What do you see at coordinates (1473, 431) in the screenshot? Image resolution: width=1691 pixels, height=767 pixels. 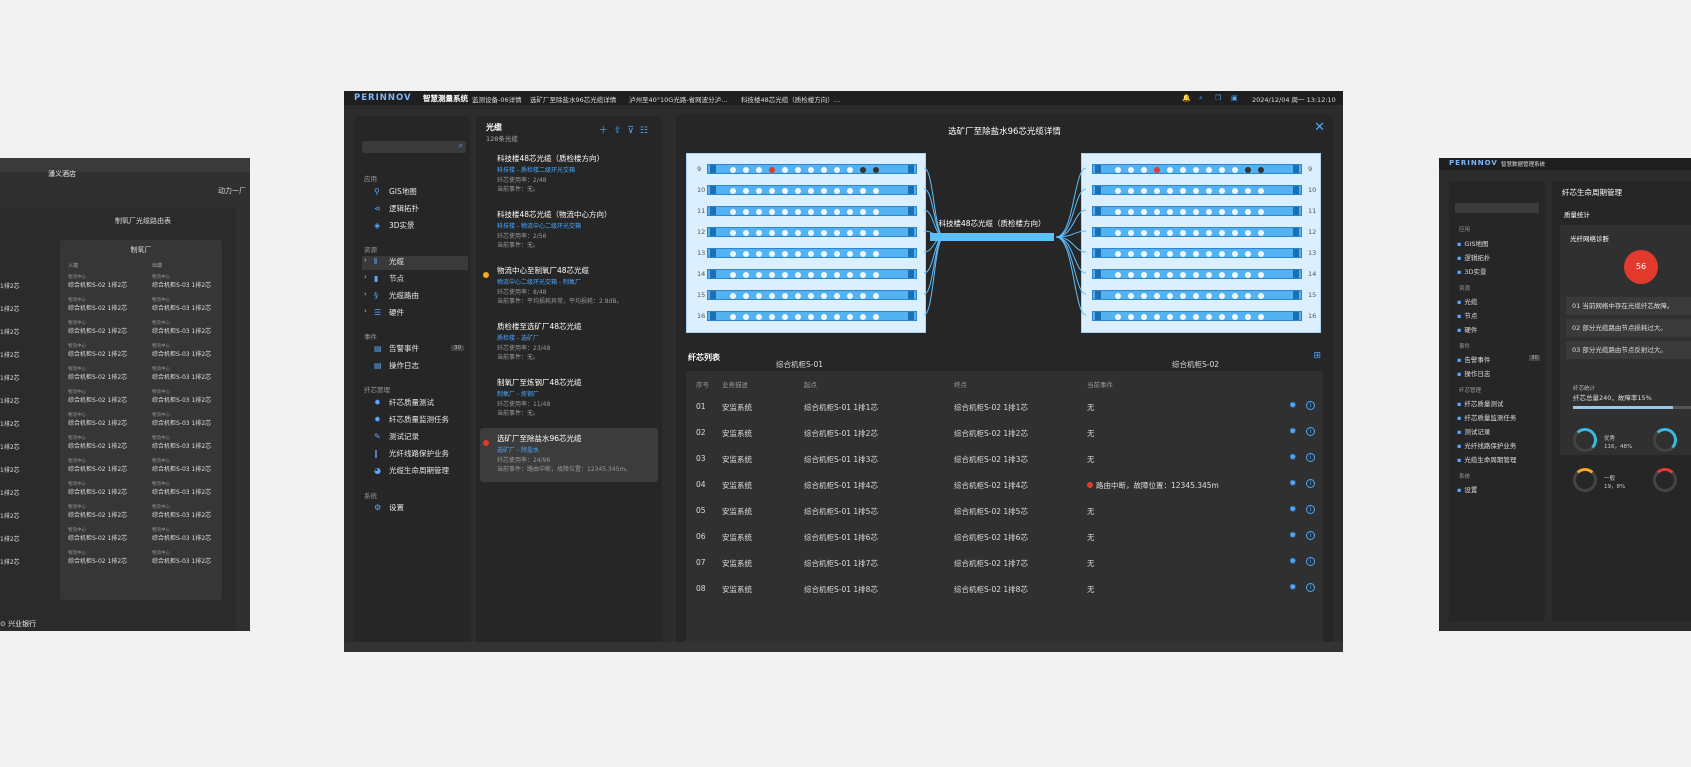 I see `right-nav-item: ▪ 测试记录` at bounding box center [1473, 431].